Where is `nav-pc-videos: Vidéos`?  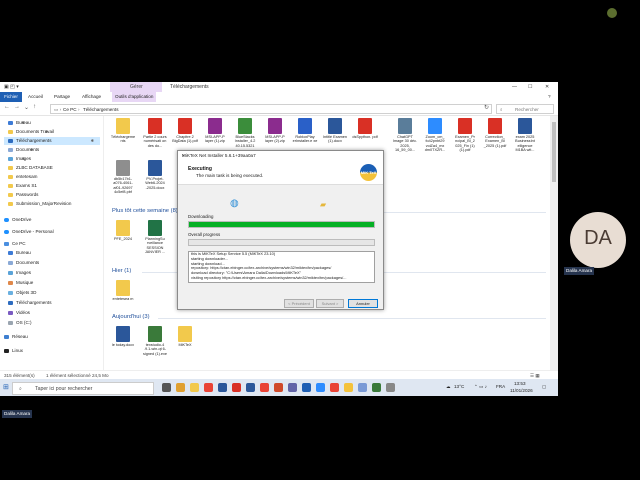
nav-pc-videos: Vidéos is located at coordinates (19, 313).